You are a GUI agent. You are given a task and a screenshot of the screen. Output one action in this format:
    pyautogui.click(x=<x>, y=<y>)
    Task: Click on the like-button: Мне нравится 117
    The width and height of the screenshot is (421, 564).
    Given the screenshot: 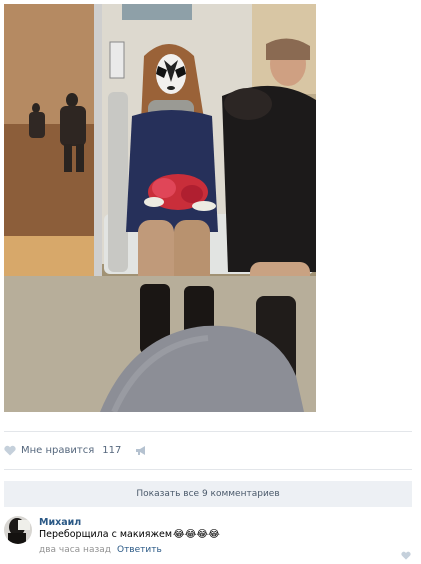 What is the action you would take?
    pyautogui.click(x=62, y=450)
    